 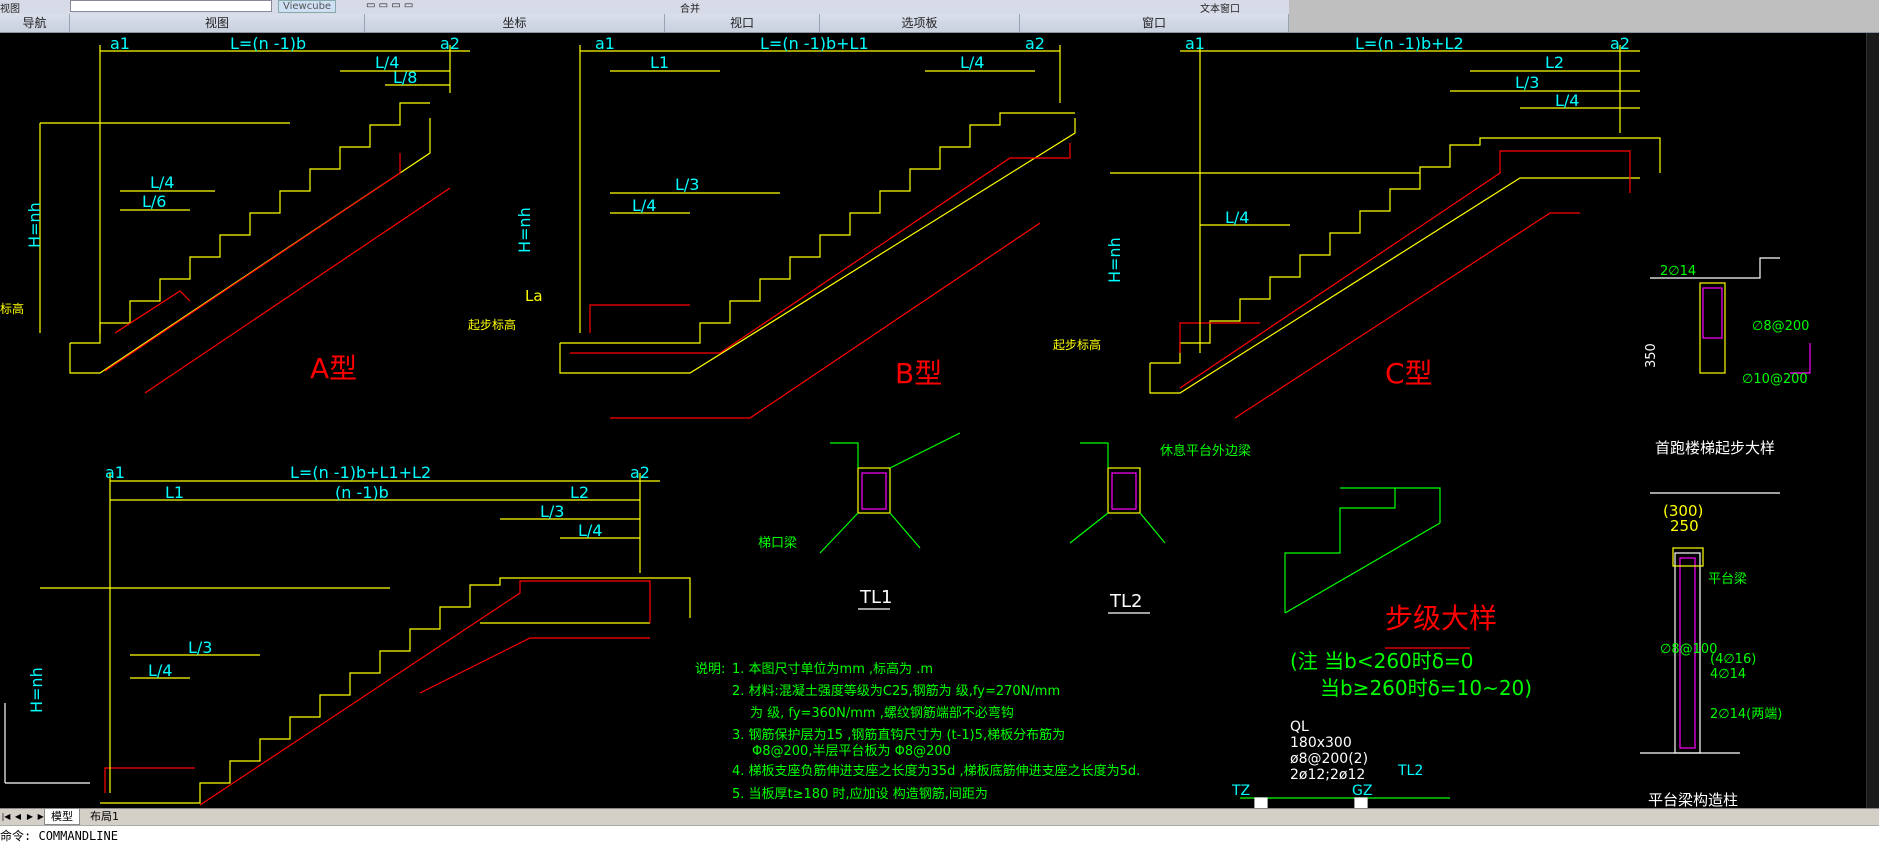 What do you see at coordinates (1362, 568) in the screenshot?
I see `step-detail-slope` at bounding box center [1362, 568].